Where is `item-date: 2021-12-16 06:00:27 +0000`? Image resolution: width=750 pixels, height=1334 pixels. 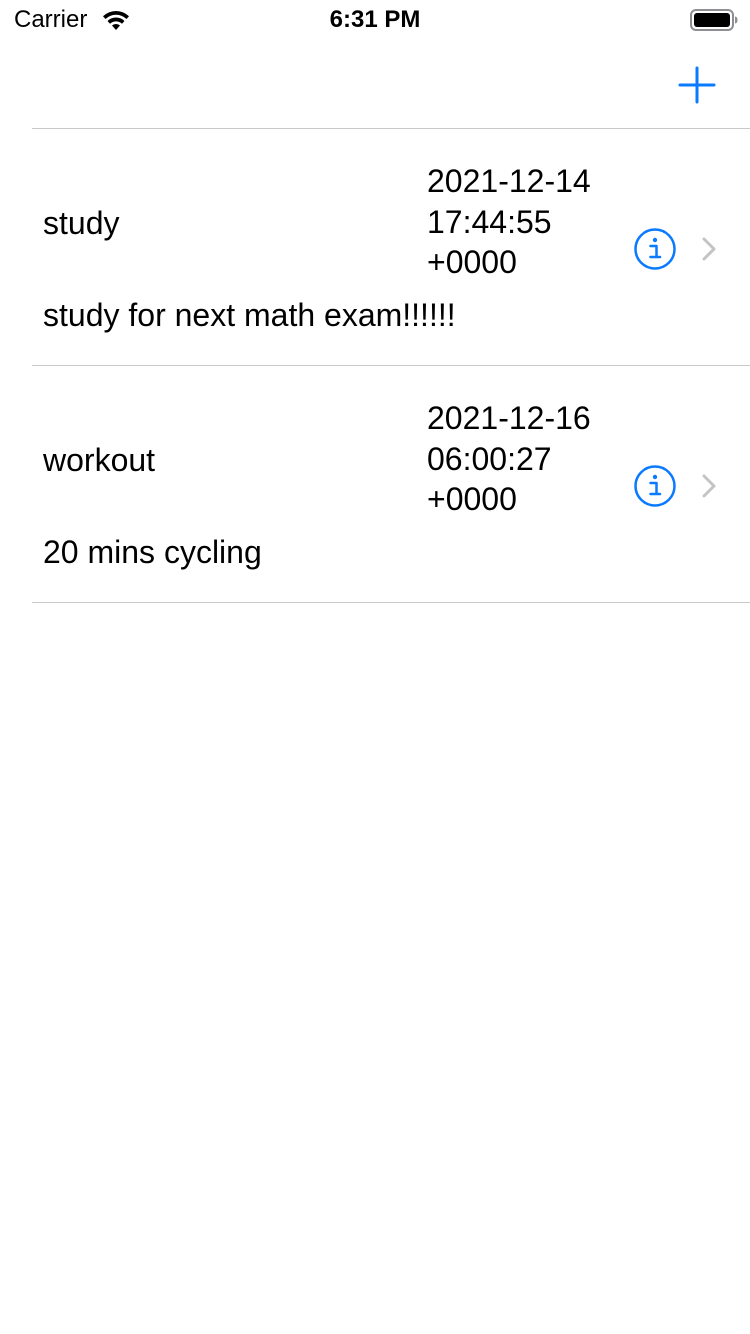
item-date: 2021-12-16 06:00:27 +0000 is located at coordinates (509, 458).